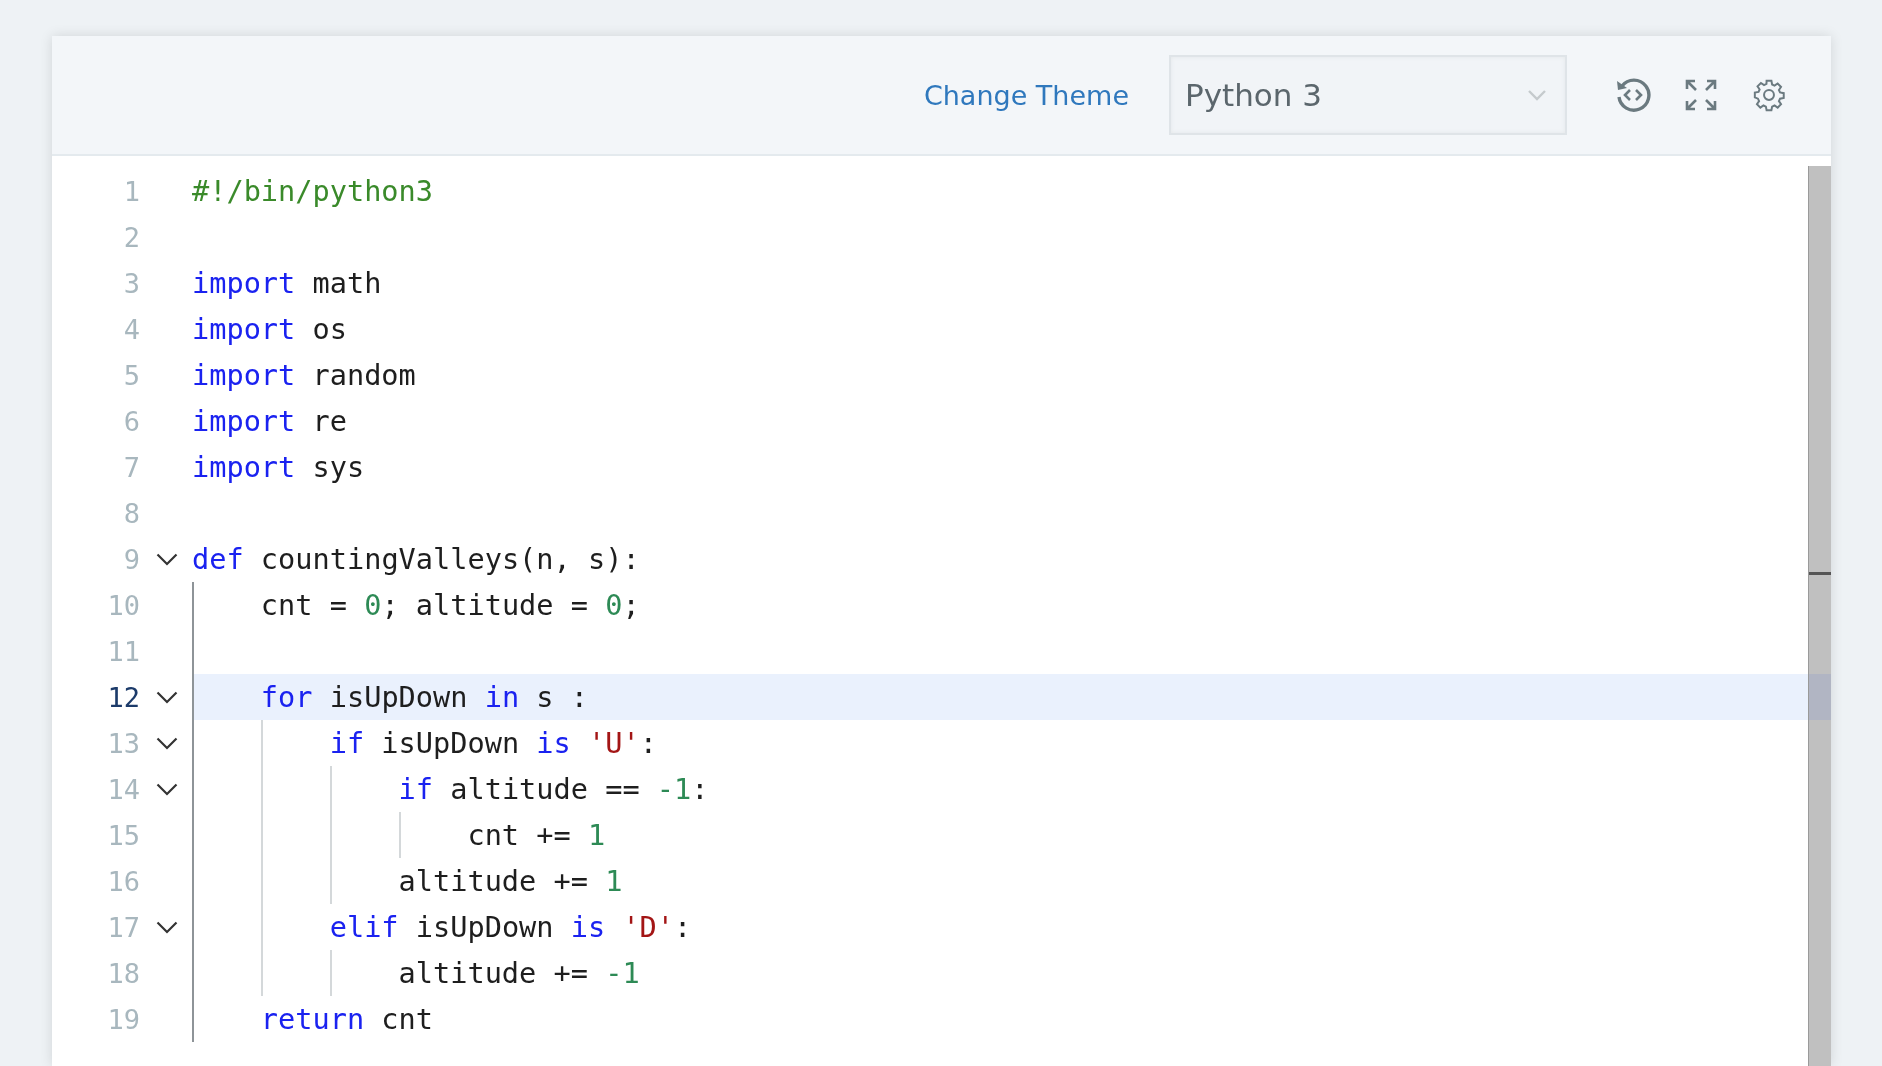  Describe the element at coordinates (279, 467) in the screenshot. I see `code-line: import sys` at that location.